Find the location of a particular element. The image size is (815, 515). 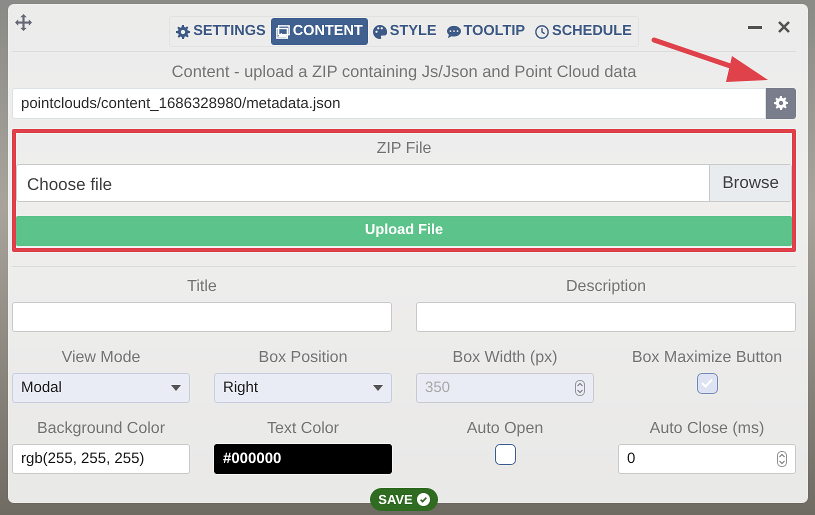

path-input: pointclouds/content_1686328980/metadata.json is located at coordinates (389, 103).